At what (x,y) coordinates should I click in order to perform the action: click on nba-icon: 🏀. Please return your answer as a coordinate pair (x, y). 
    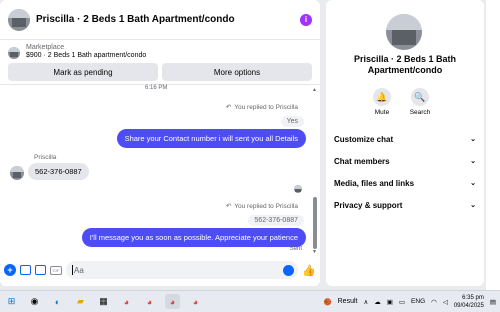
    Looking at the image, I should click on (328, 302).